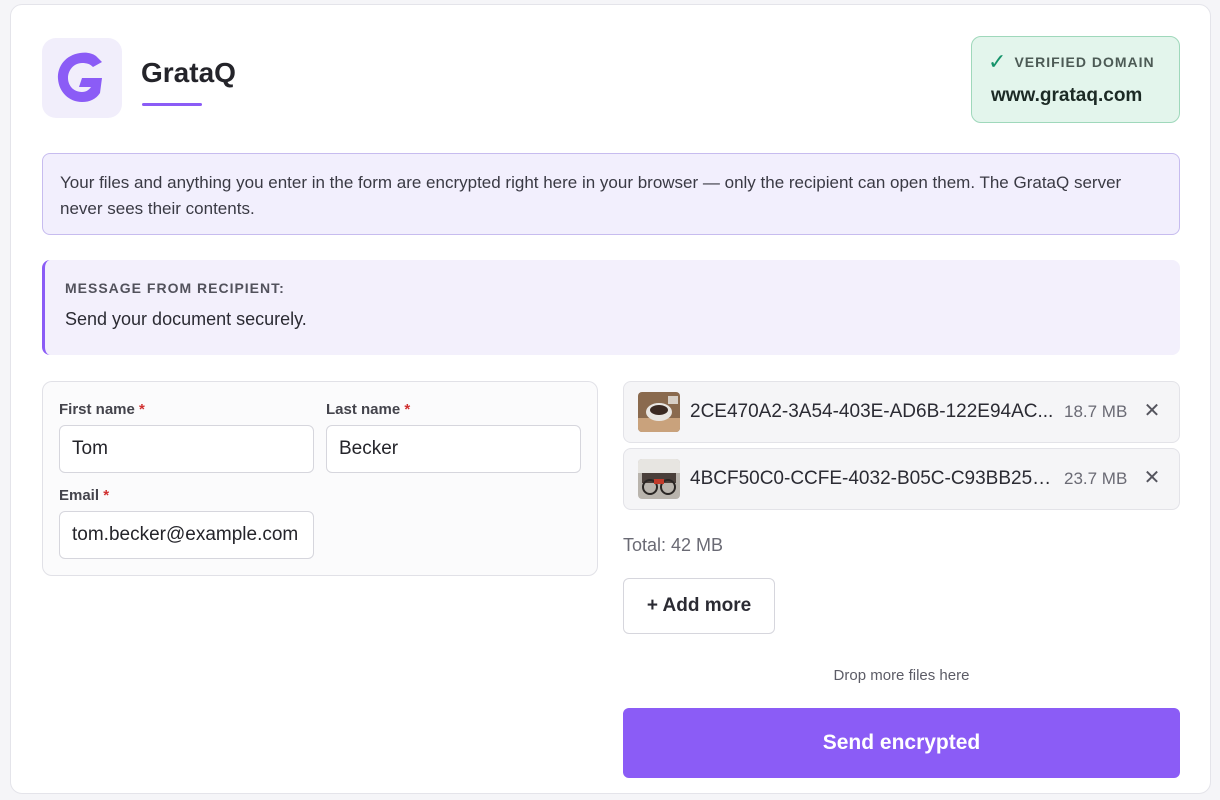 The width and height of the screenshot is (1220, 800). Describe the element at coordinates (901, 743) in the screenshot. I see `send-encrypted-button: Send encrypted` at that location.